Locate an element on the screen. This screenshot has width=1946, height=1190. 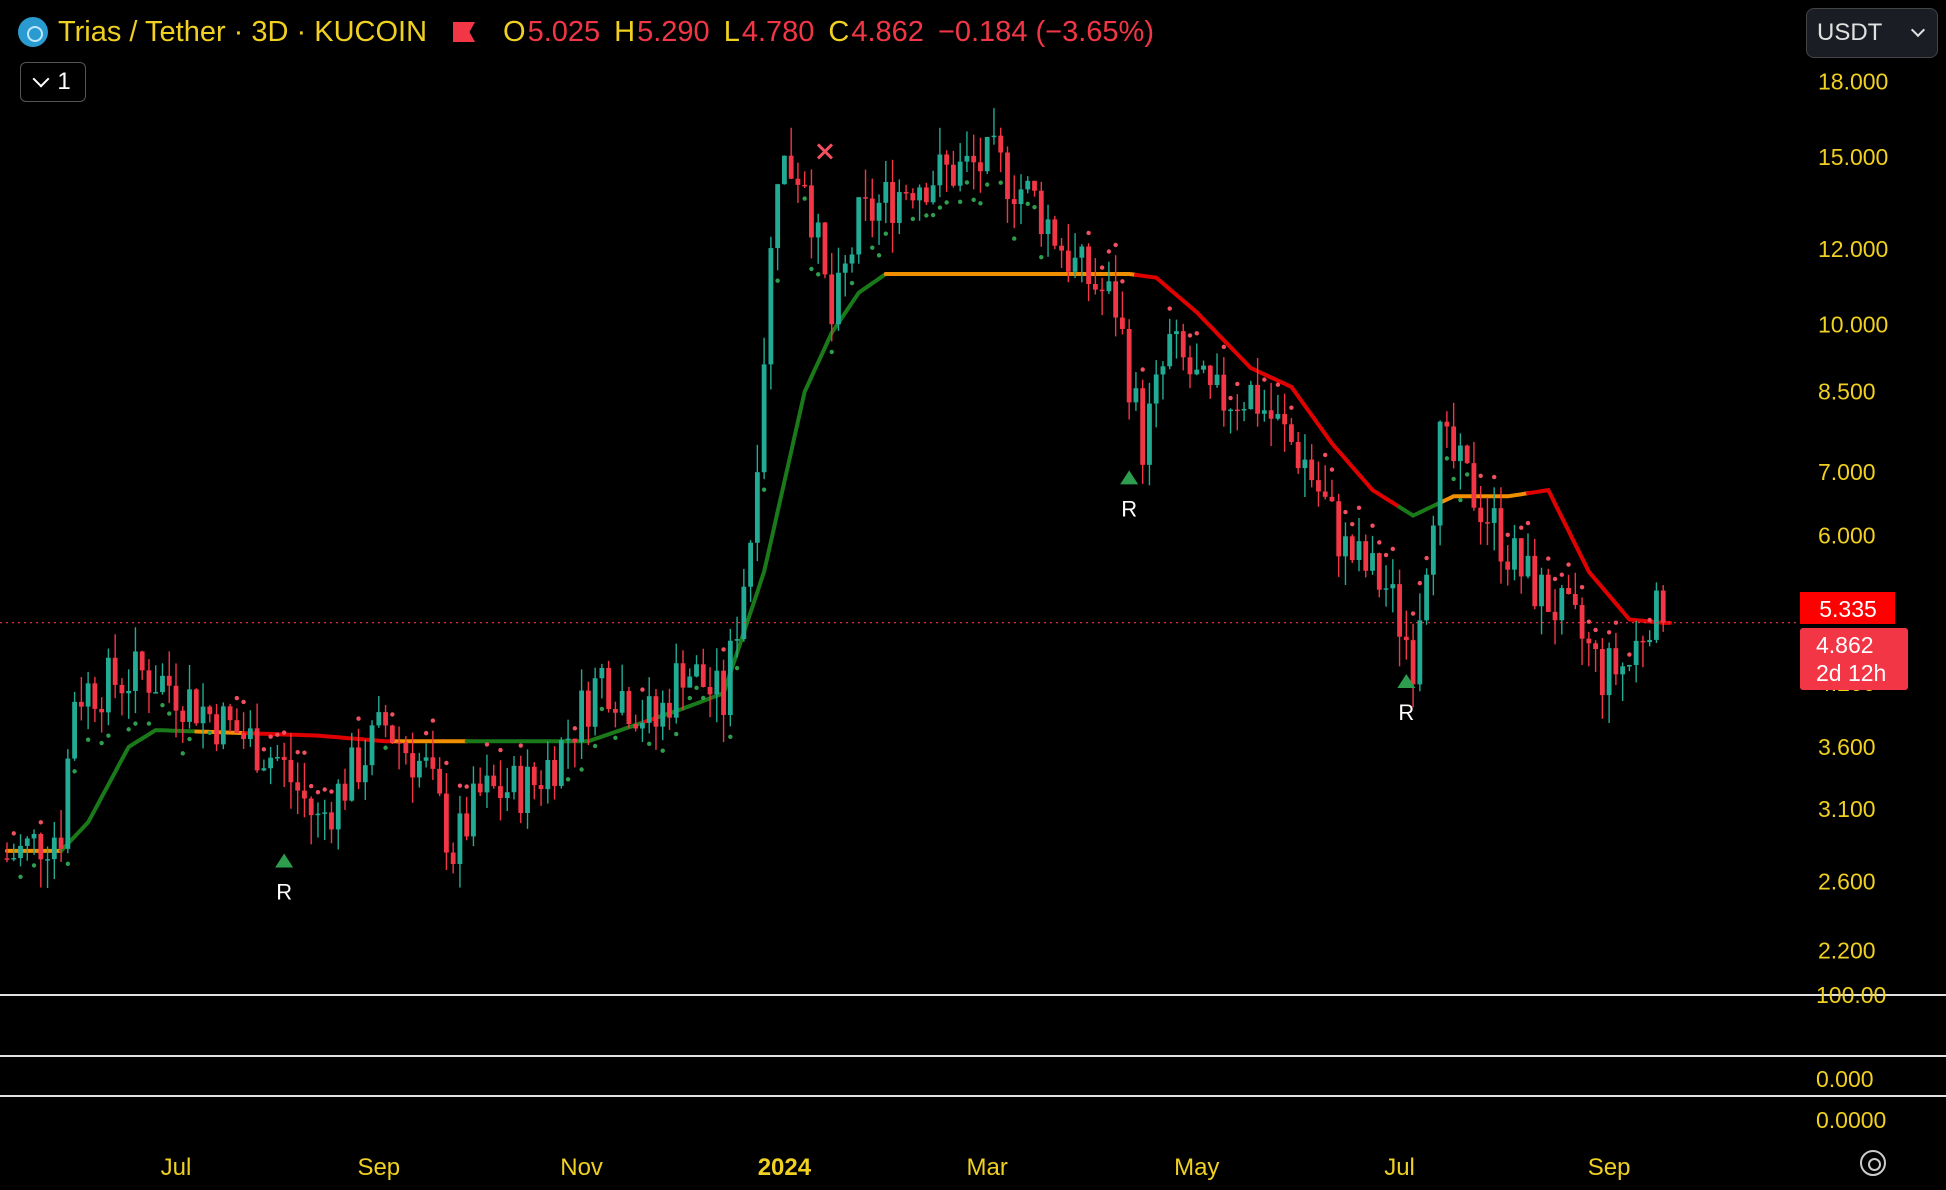
signal-label: R is located at coordinates (1406, 712).